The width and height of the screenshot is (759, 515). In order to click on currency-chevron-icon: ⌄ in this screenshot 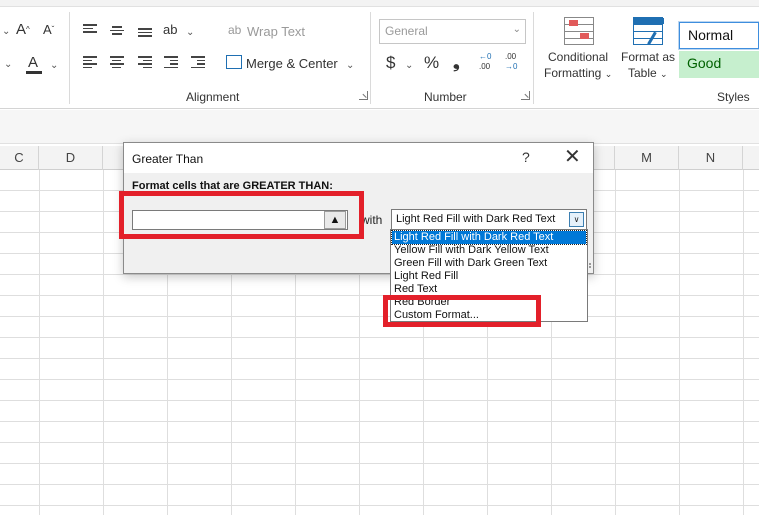, I will do `click(409, 66)`.